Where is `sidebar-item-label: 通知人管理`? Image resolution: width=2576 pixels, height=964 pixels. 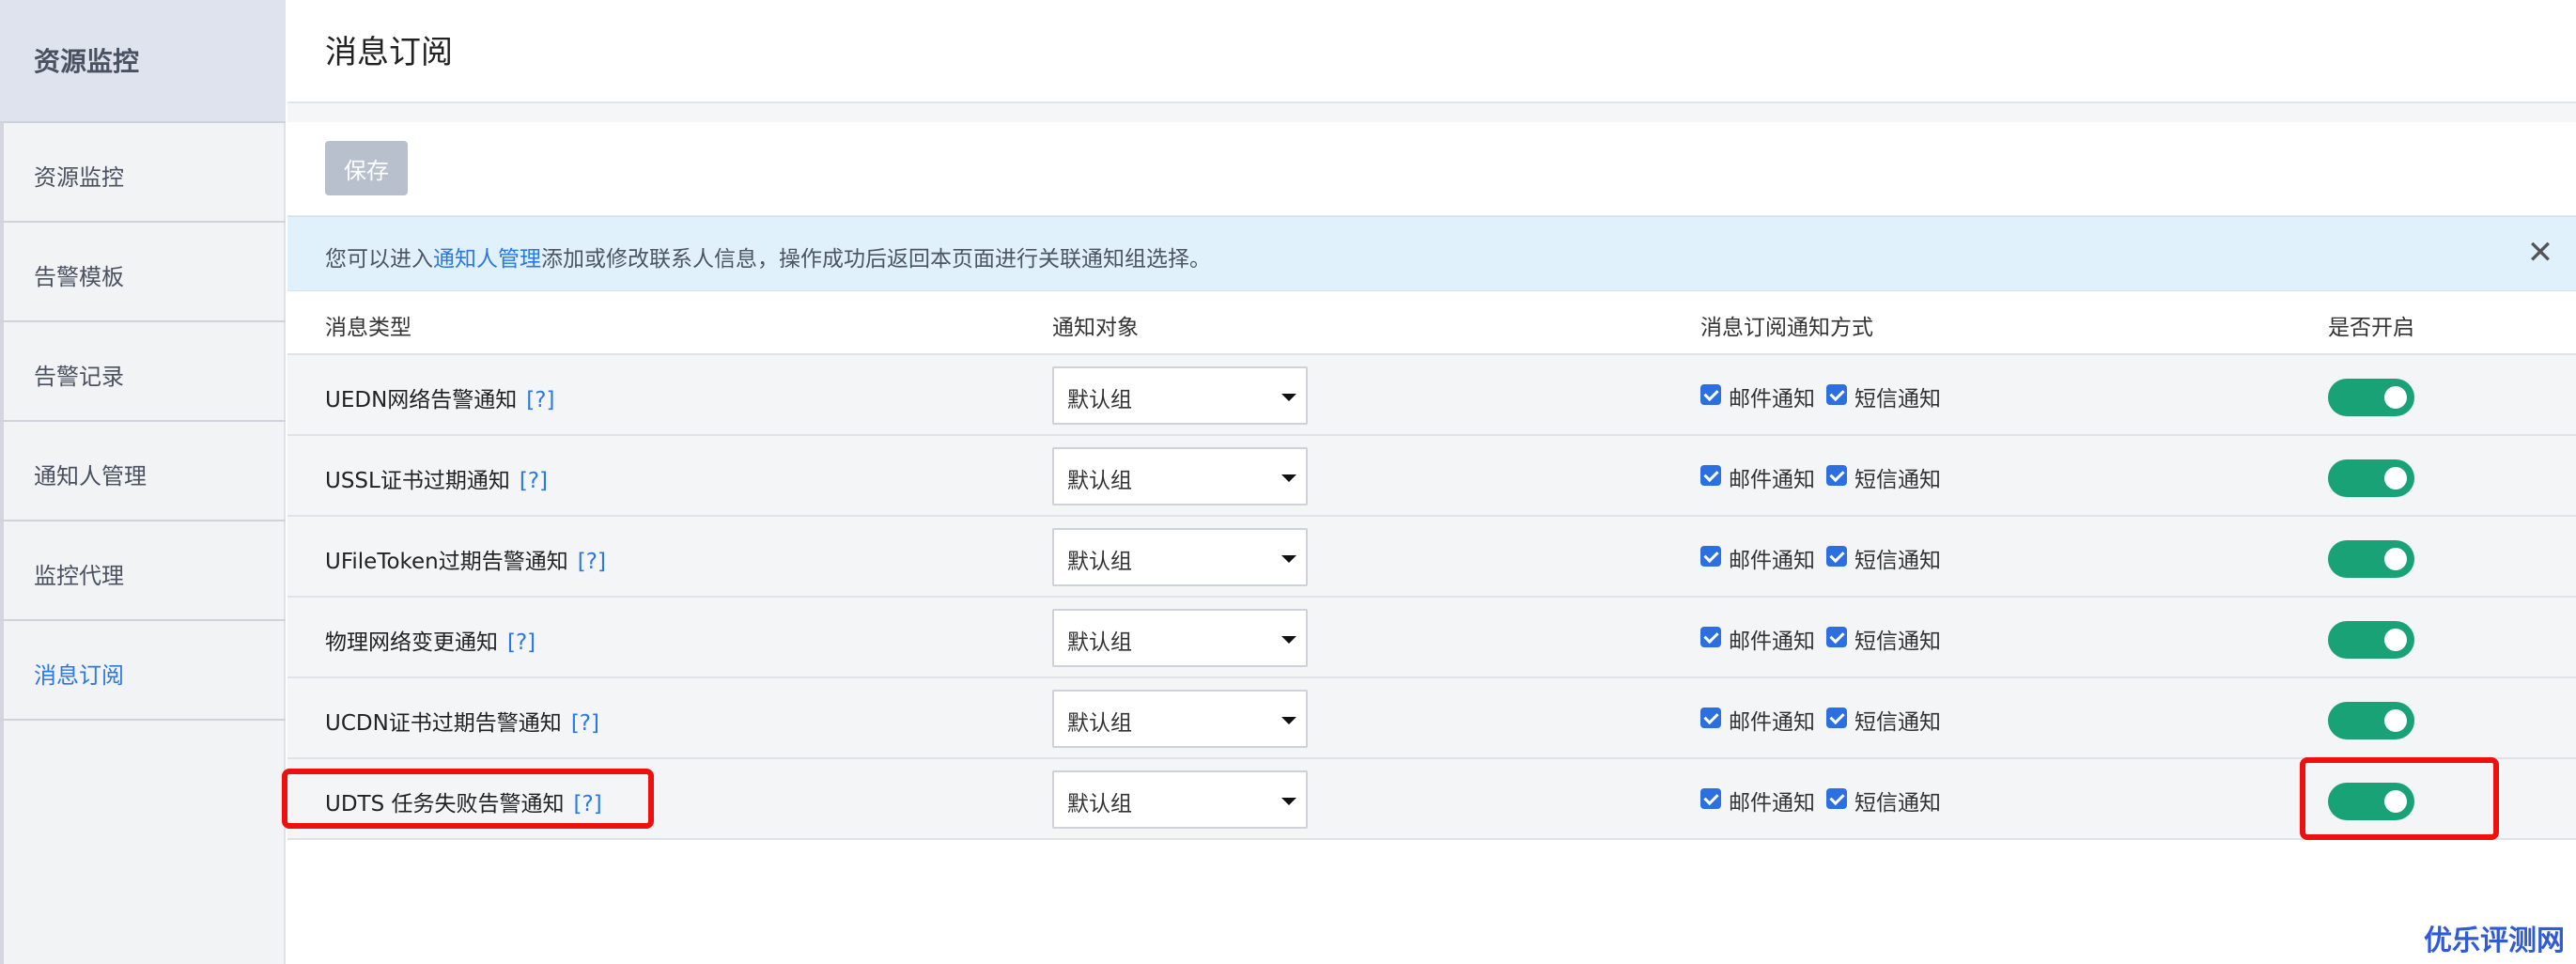 sidebar-item-label: 通知人管理 is located at coordinates (91, 476).